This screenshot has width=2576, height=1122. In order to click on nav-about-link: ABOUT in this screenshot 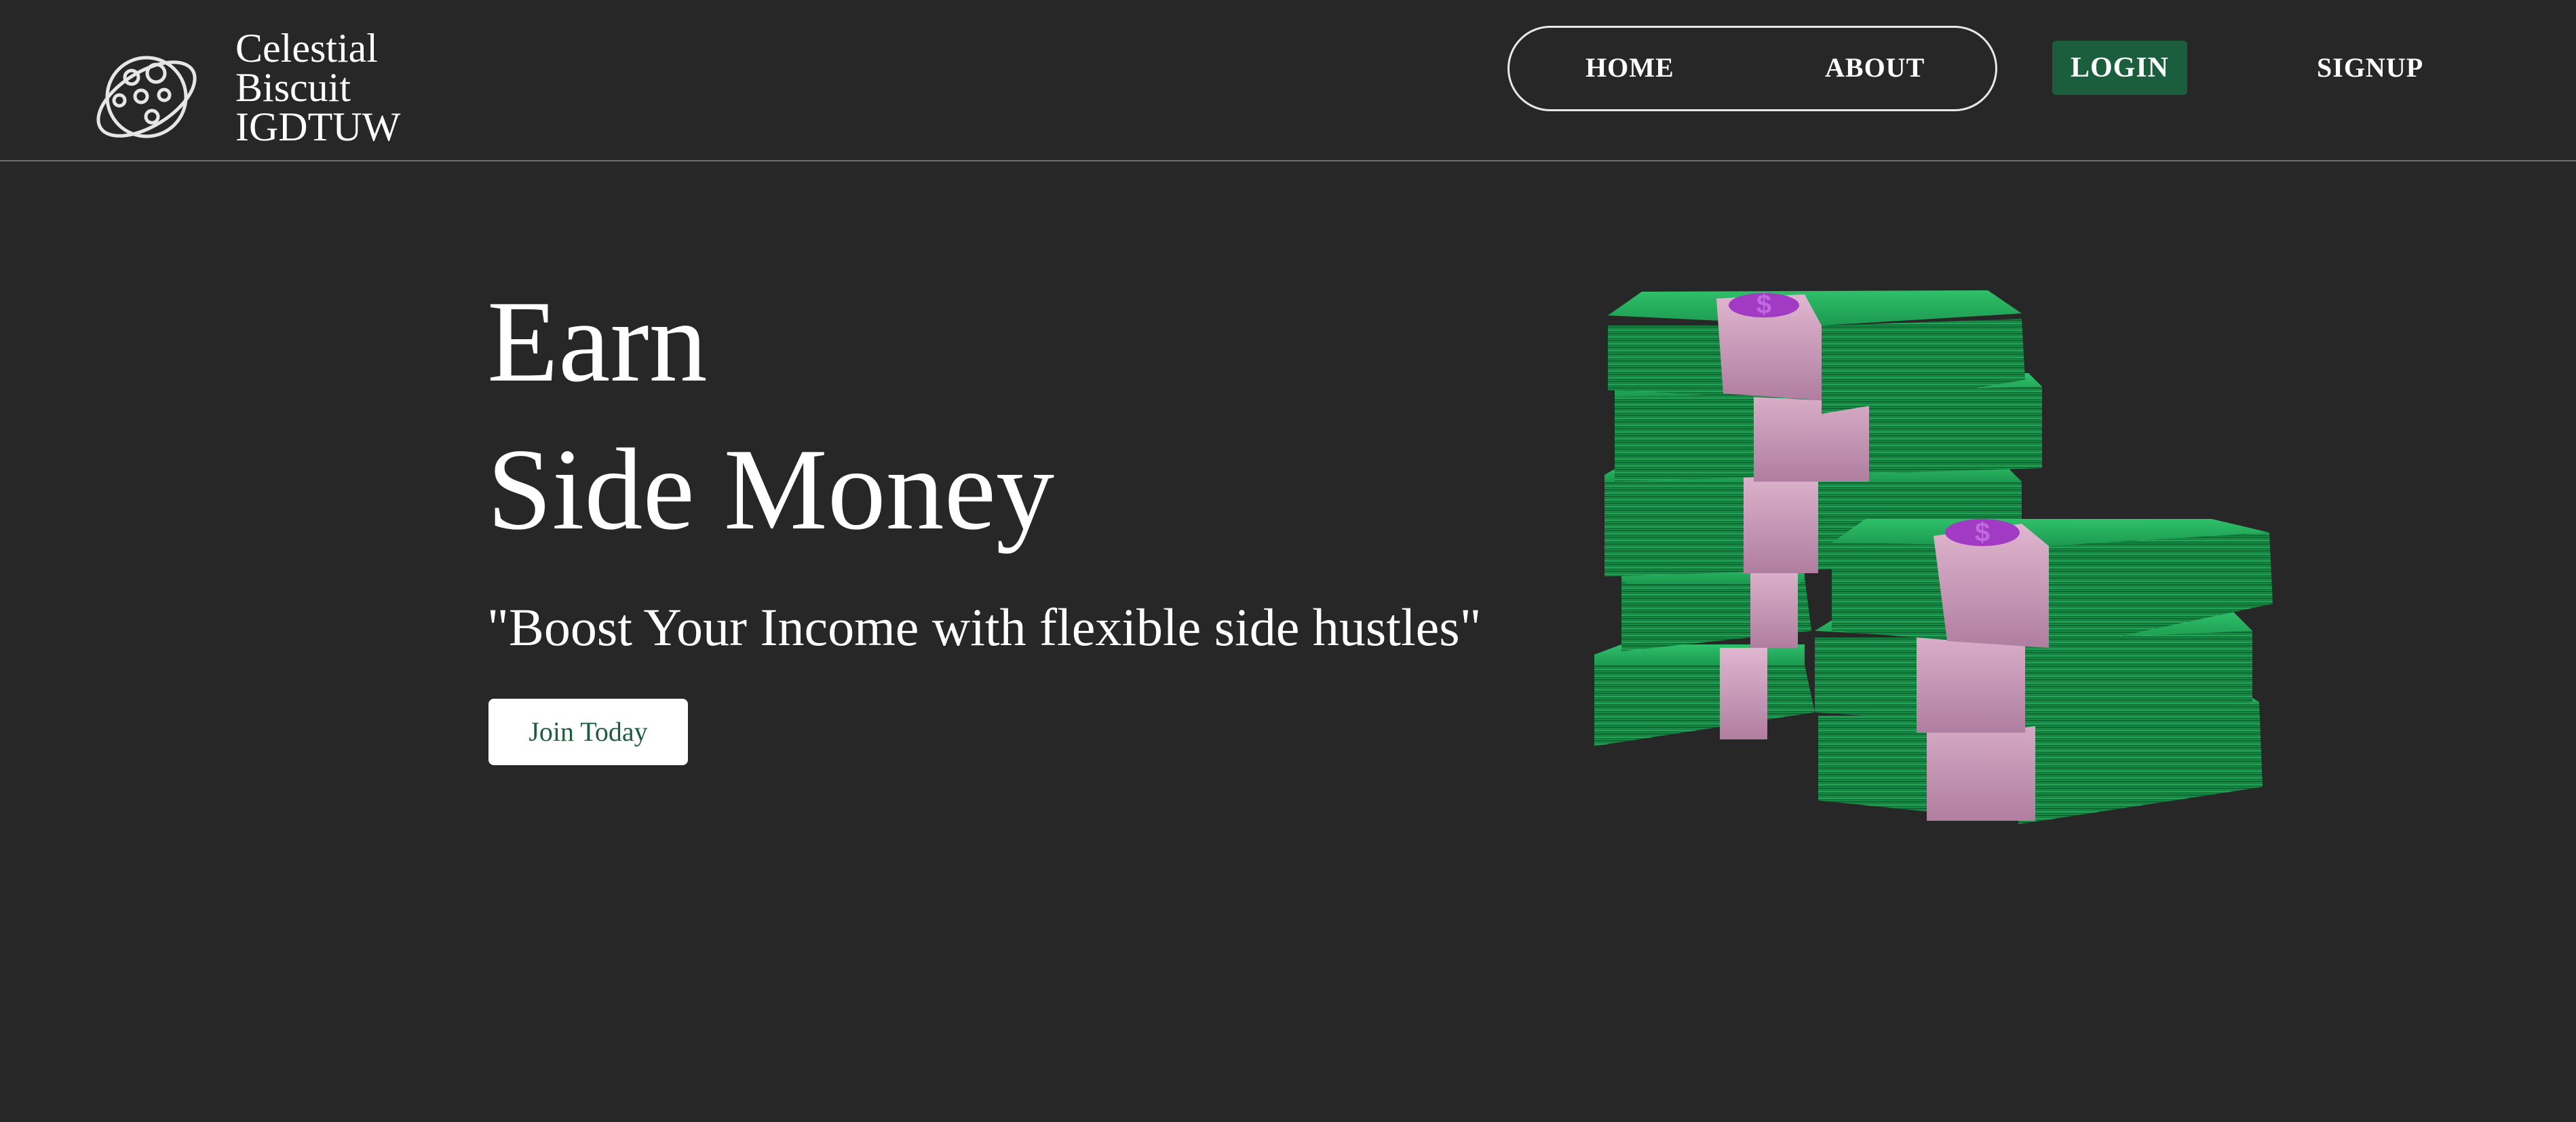, I will do `click(1875, 67)`.